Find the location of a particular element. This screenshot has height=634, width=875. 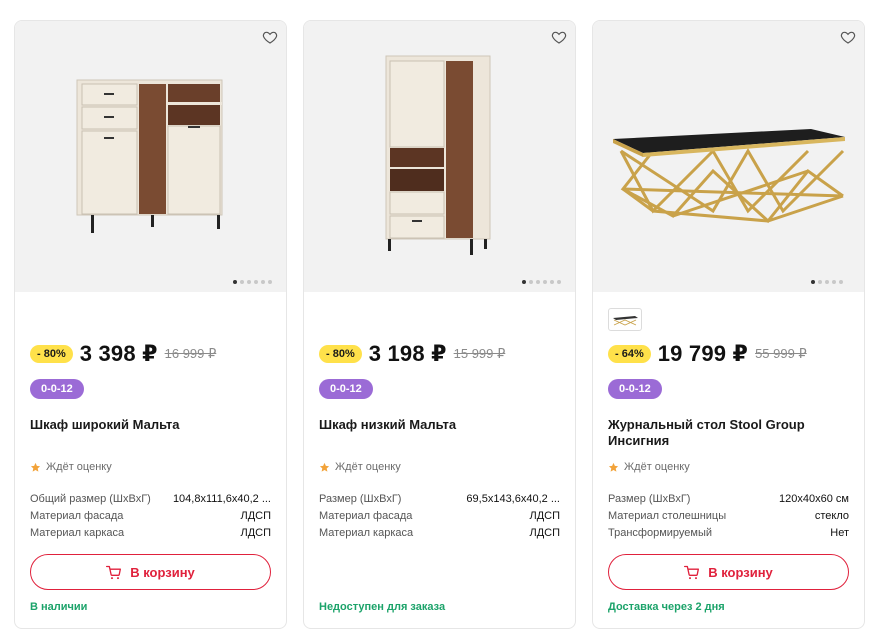

spec-value: стекло is located at coordinates (831, 516).